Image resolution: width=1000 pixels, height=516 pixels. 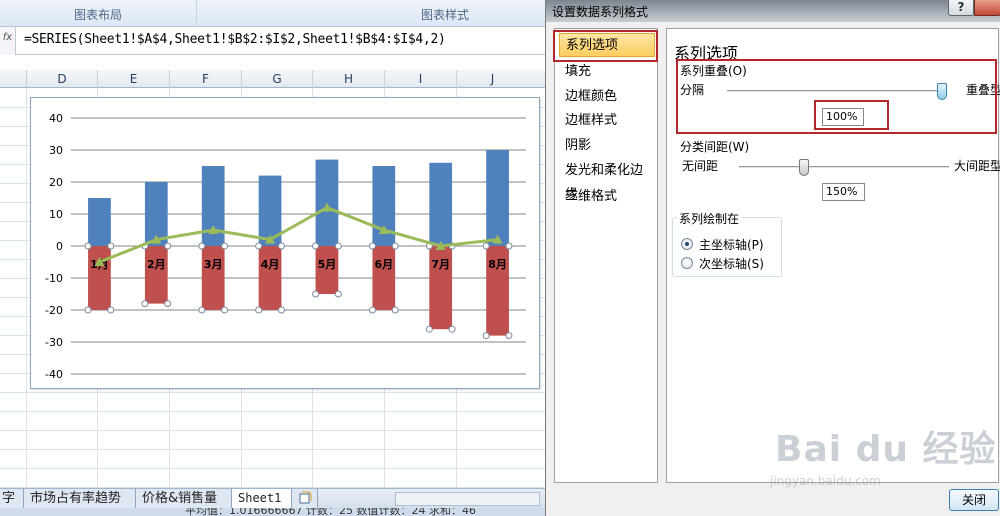 What do you see at coordinates (687, 263) in the screenshot?
I see `secondary-axis-radio` at bounding box center [687, 263].